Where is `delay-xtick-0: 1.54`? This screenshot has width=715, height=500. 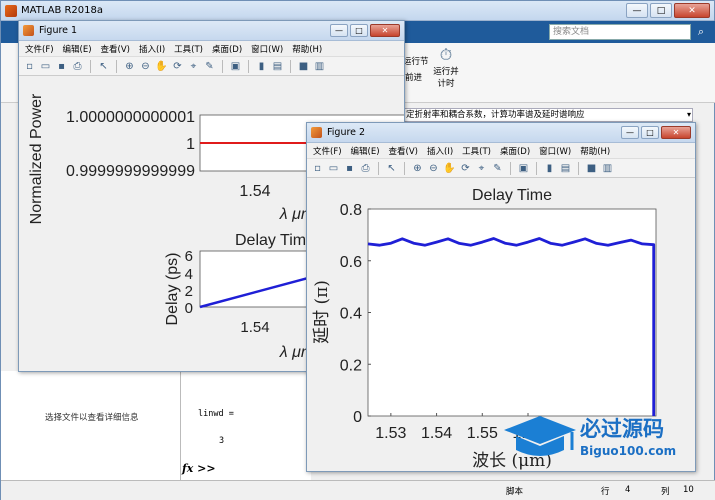
delay-xtick-0: 1.54 is located at coordinates (254, 327).